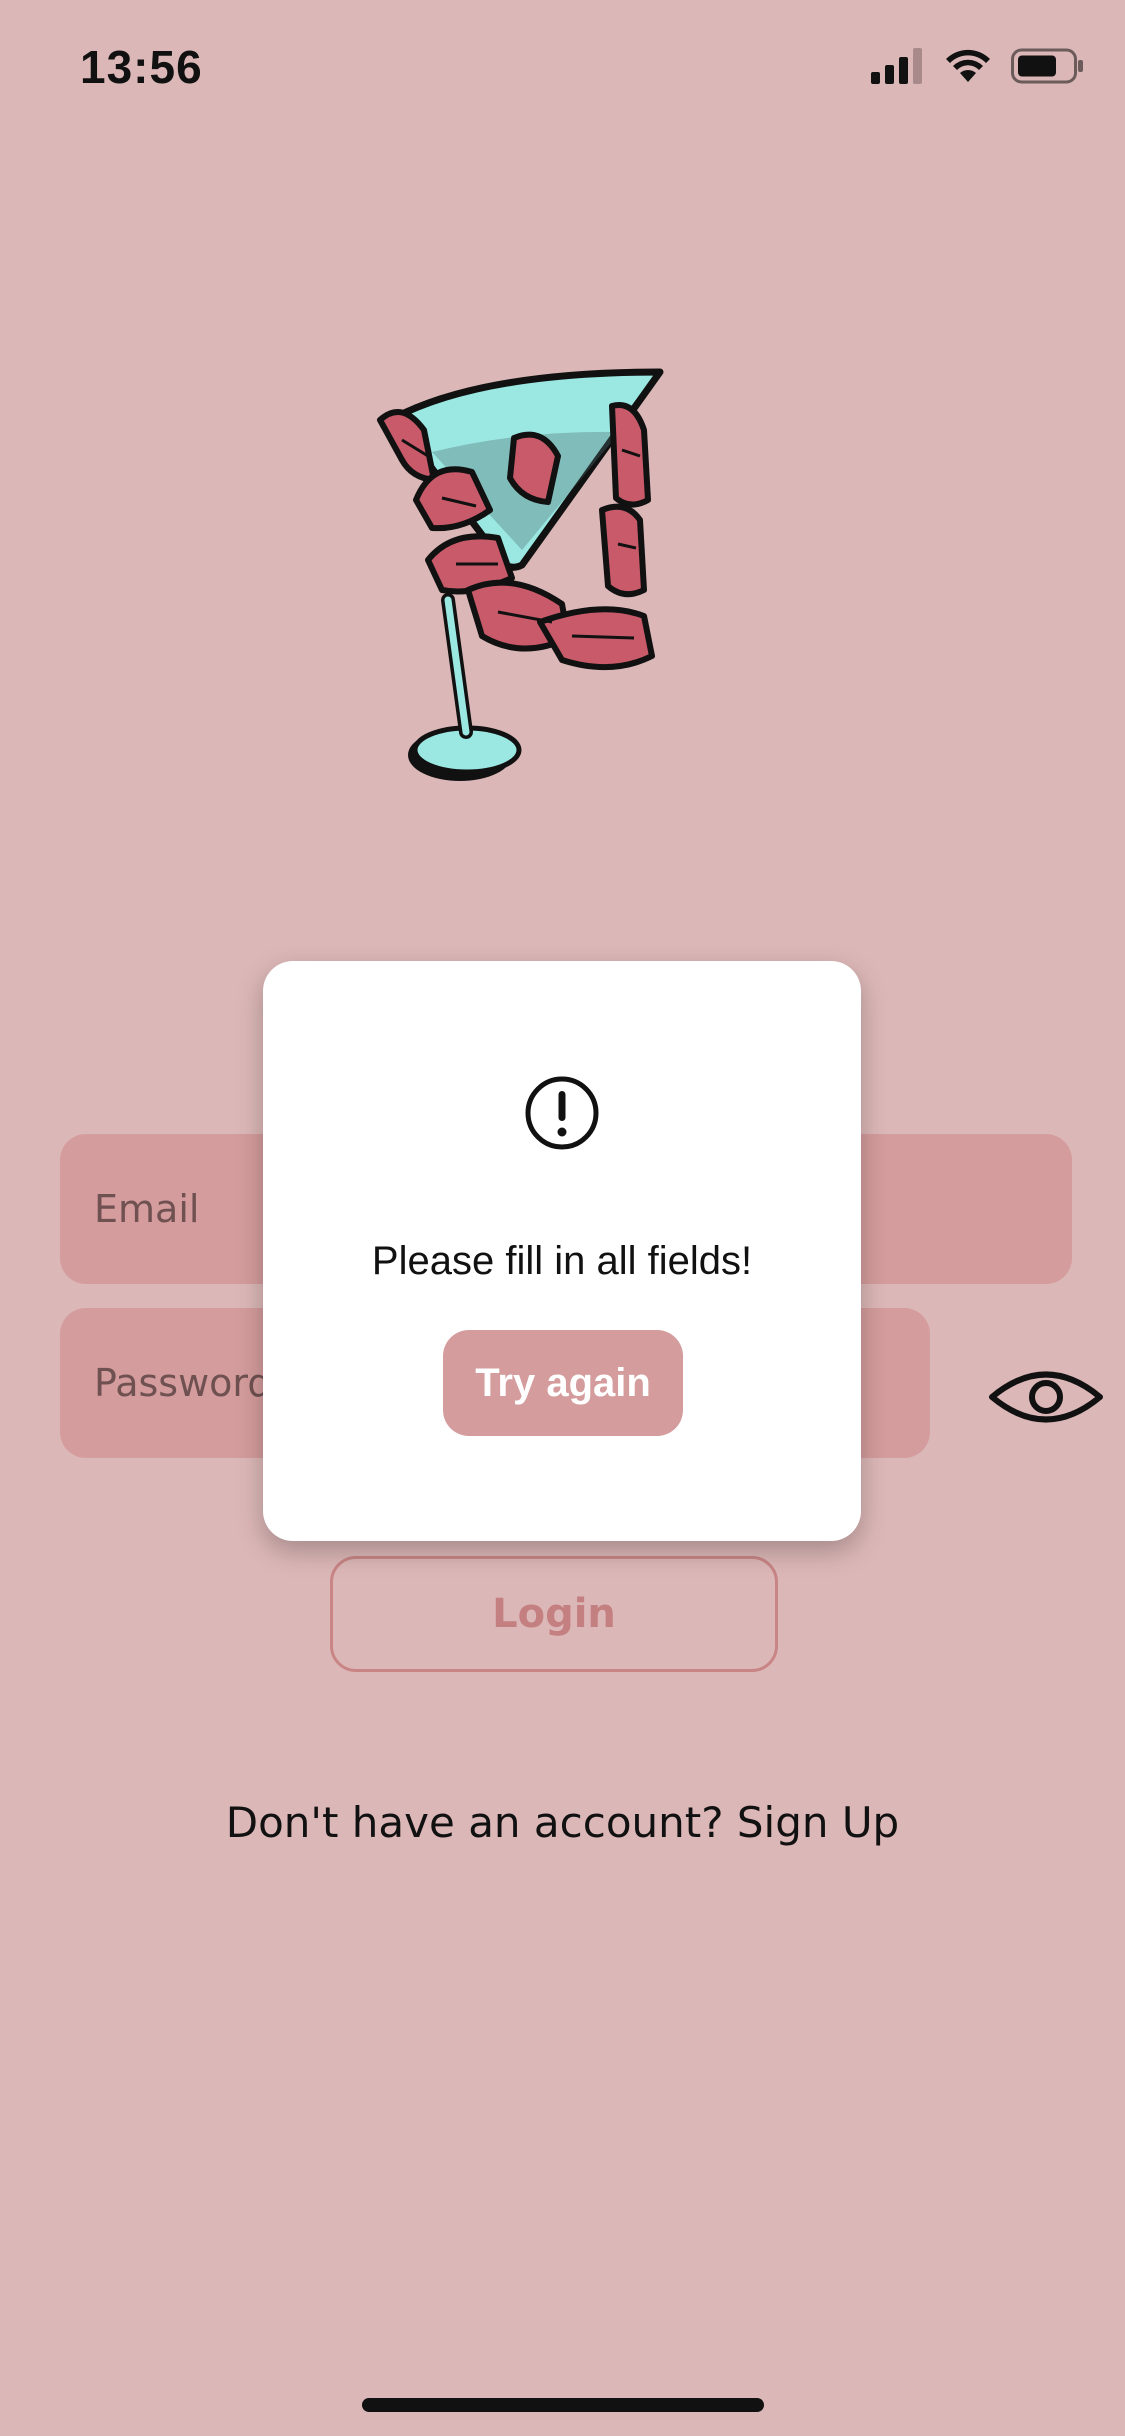 This screenshot has width=1125, height=2436. What do you see at coordinates (183, 1383) in the screenshot?
I see `password-placeholder: Password` at bounding box center [183, 1383].